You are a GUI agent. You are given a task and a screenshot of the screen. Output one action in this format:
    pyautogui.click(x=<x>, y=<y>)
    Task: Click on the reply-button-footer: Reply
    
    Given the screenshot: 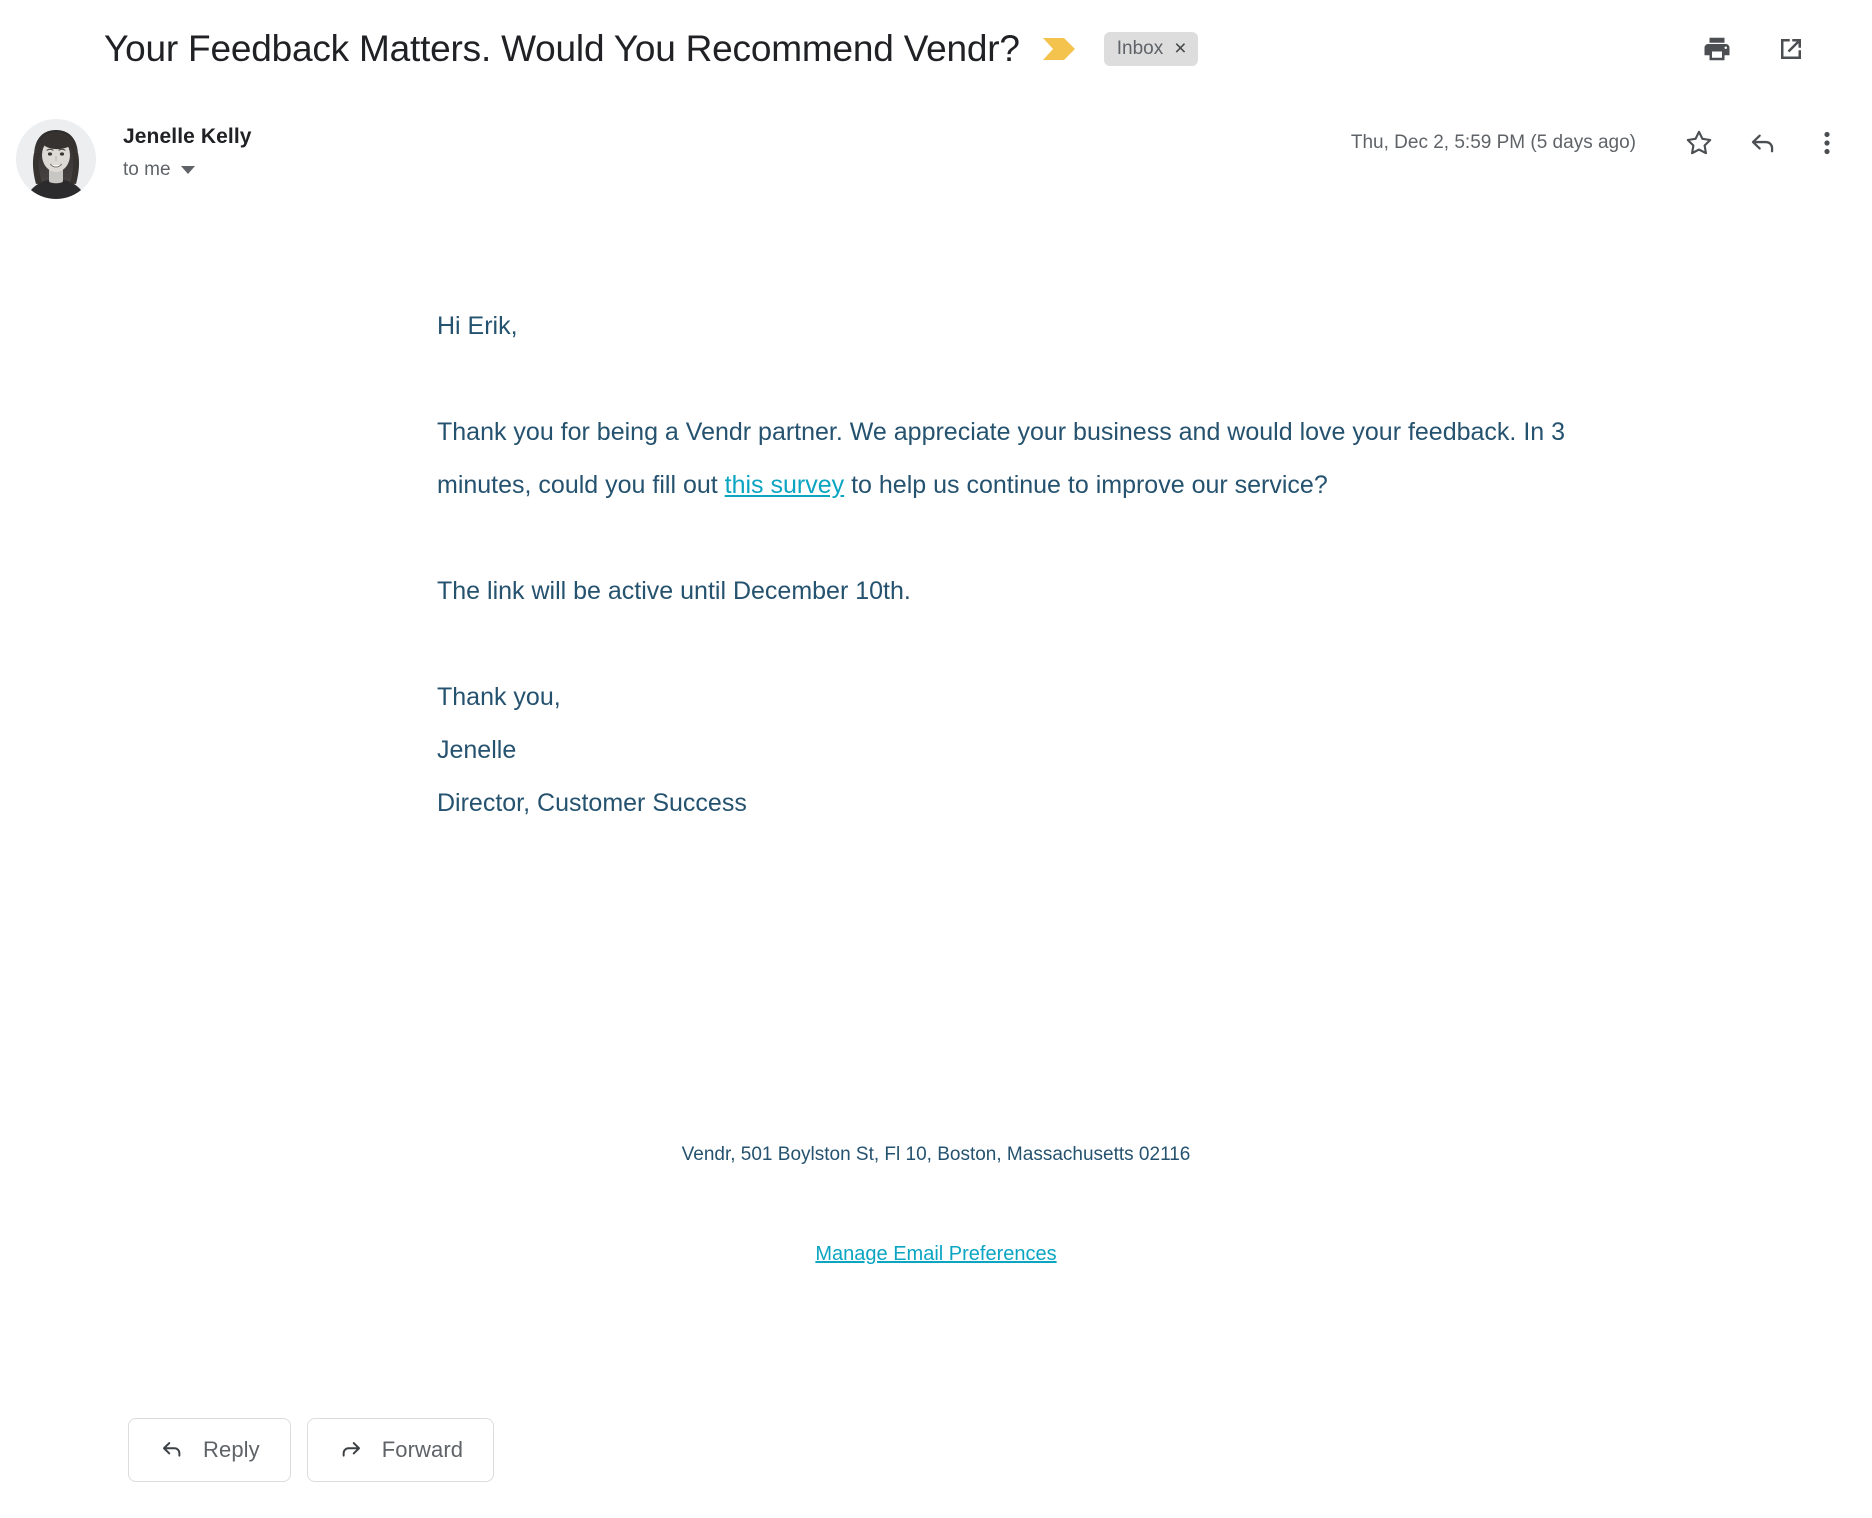 What is the action you would take?
    pyautogui.click(x=209, y=1450)
    